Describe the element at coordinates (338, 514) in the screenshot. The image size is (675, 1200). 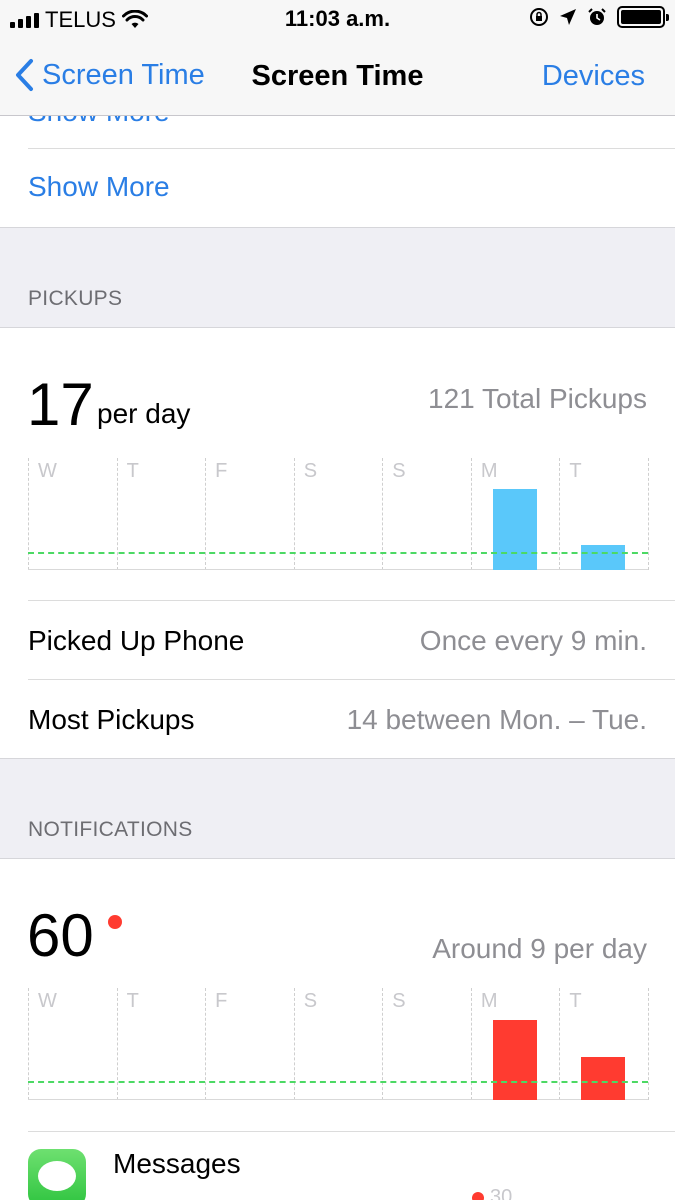
I see `pickups-chart: WTFSSMT` at that location.